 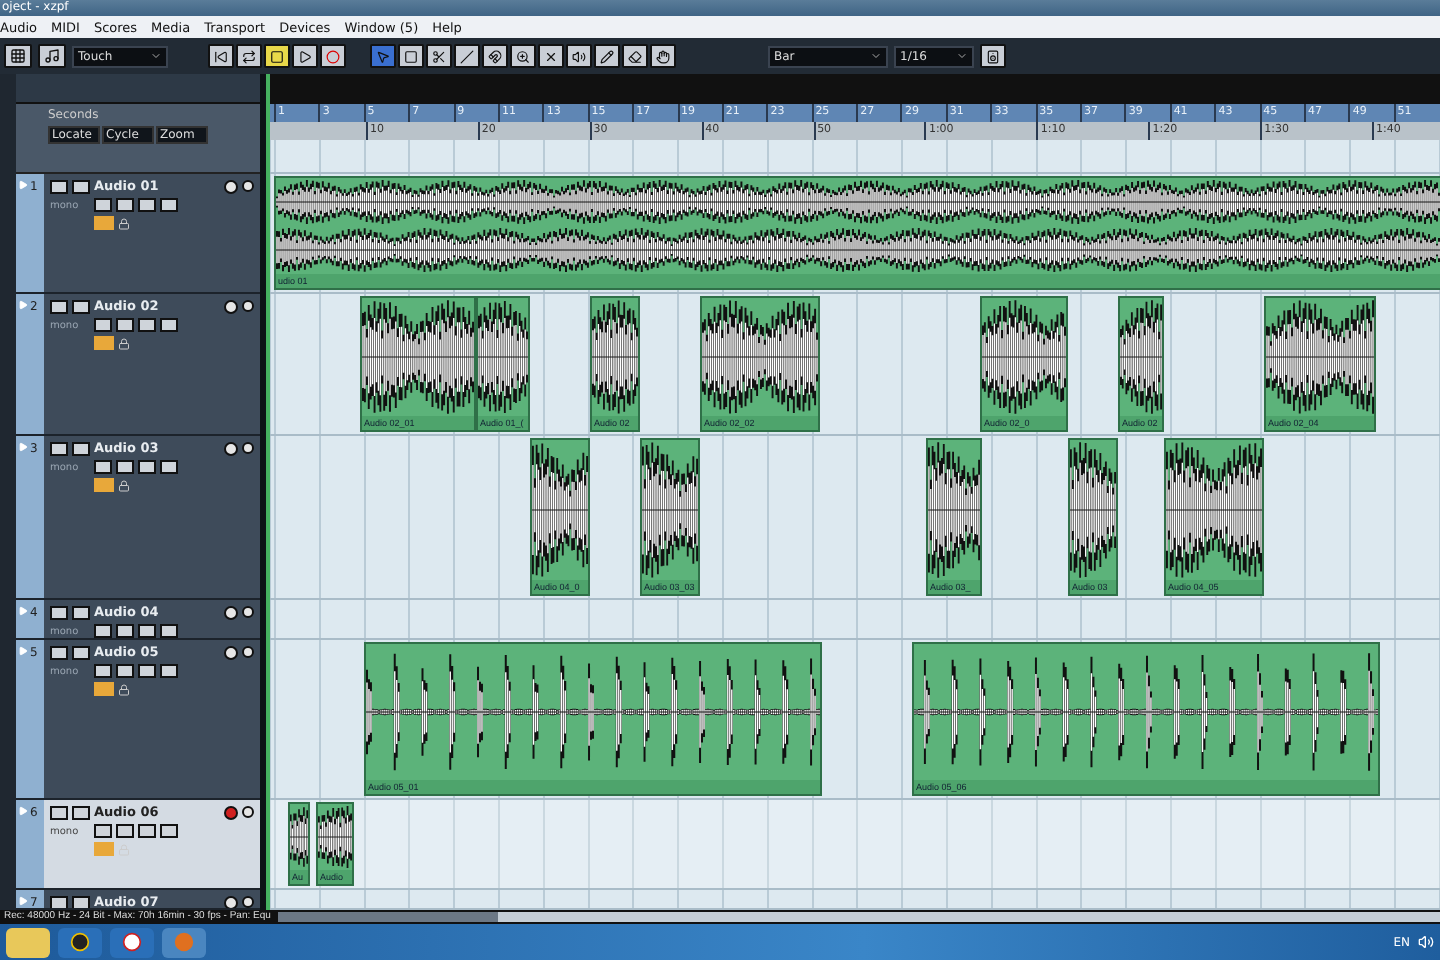 I want to click on scroll-thumb, so click(x=388, y=917).